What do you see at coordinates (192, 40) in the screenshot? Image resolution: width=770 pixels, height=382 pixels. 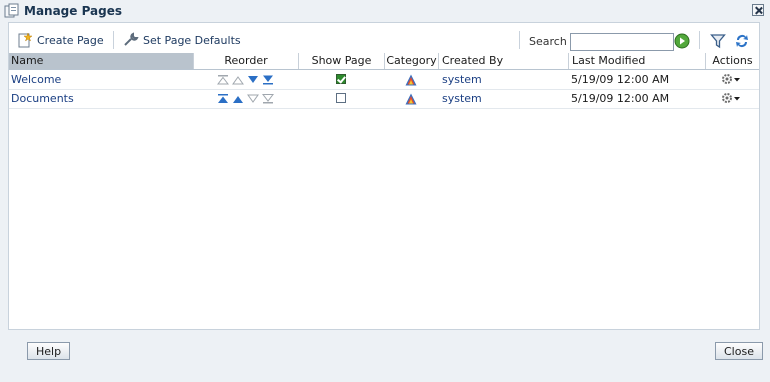 I see `set-page-defaults-label: Set Page Defaults` at bounding box center [192, 40].